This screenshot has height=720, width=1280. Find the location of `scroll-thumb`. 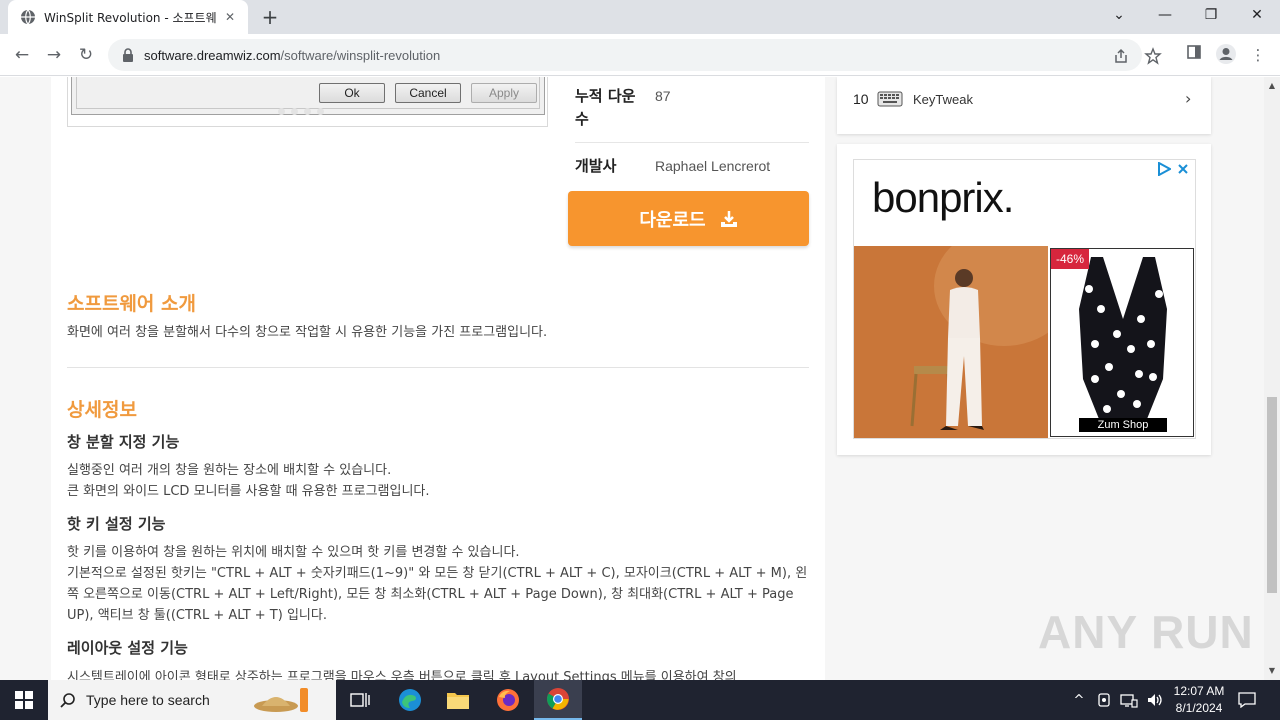

scroll-thumb is located at coordinates (1272, 495).